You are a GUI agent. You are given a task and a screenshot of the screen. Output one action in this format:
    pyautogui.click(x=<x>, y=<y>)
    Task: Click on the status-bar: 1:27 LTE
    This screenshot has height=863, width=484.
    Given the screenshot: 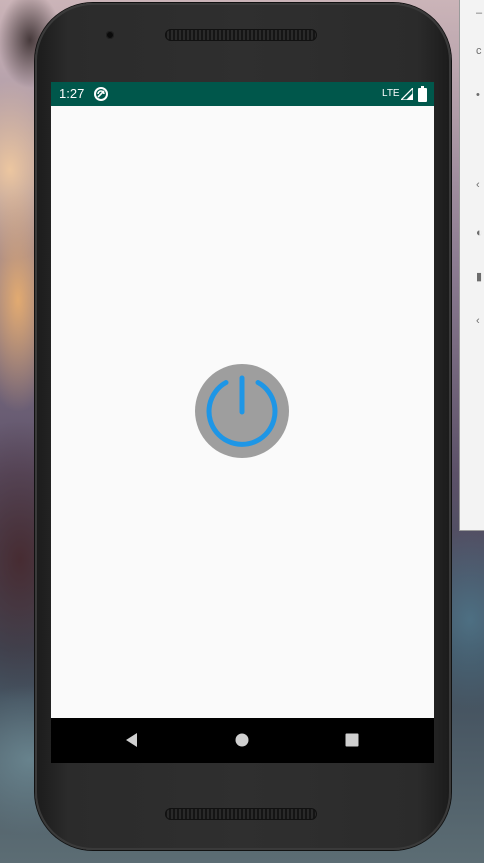 What is the action you would take?
    pyautogui.click(x=242, y=94)
    